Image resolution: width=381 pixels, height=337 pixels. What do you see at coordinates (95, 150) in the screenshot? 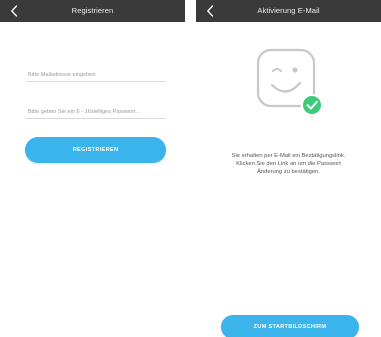
I see `register-button: REGISTRIEREN` at bounding box center [95, 150].